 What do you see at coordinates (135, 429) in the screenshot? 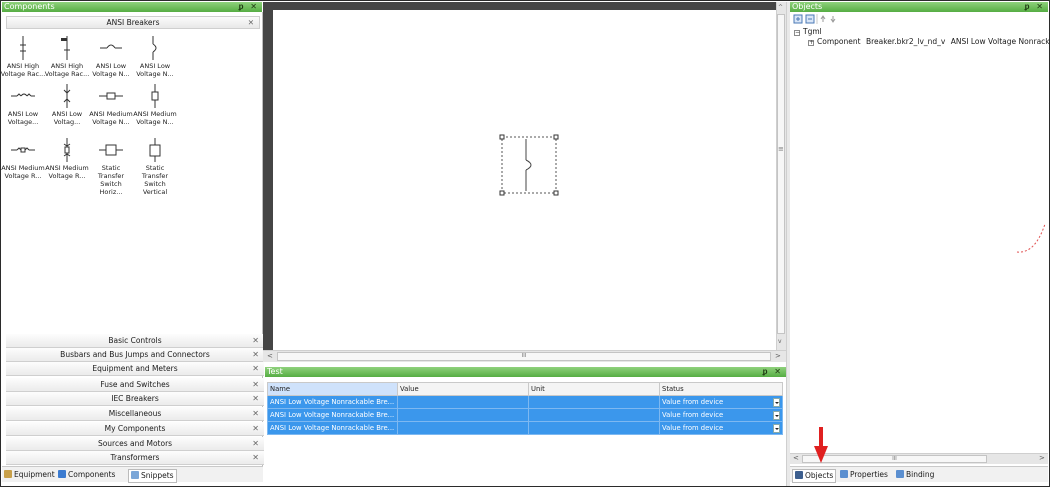
I see `category-my-components: My Components ✕` at bounding box center [135, 429].